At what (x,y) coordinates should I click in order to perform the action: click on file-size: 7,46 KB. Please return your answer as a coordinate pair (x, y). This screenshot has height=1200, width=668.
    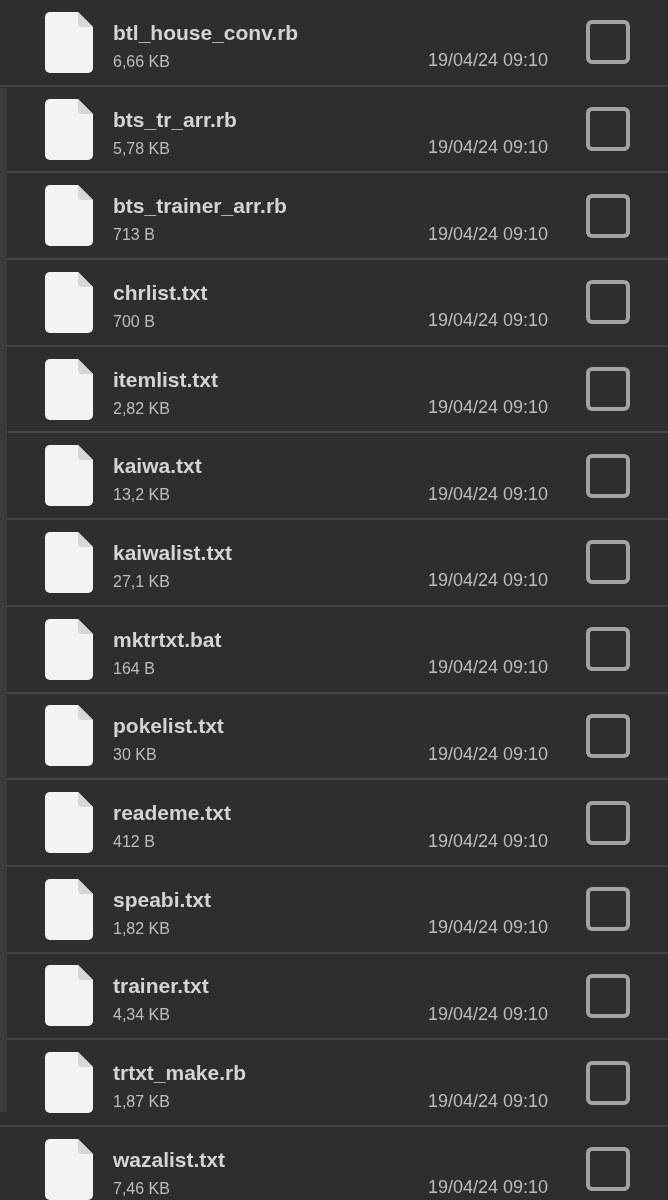
    Looking at the image, I should click on (142, 1188).